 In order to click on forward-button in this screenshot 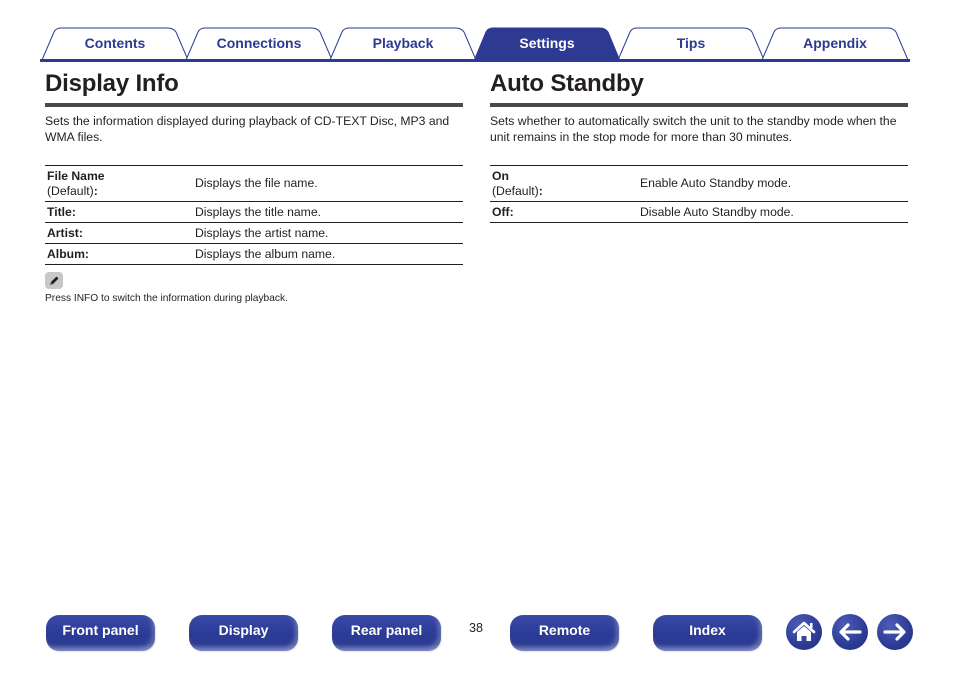, I will do `click(895, 632)`.